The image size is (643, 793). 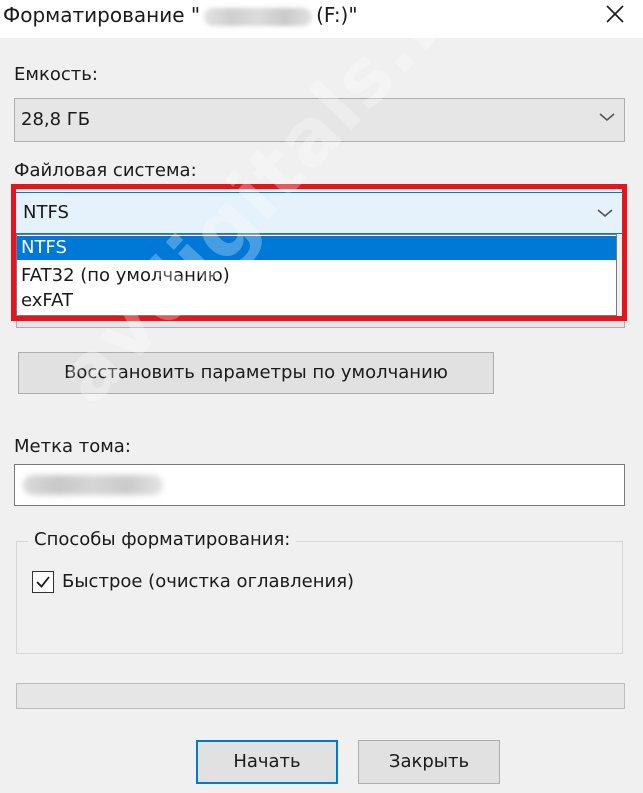 What do you see at coordinates (72, 446) in the screenshot?
I see `volume-label-label: Метка тома:` at bounding box center [72, 446].